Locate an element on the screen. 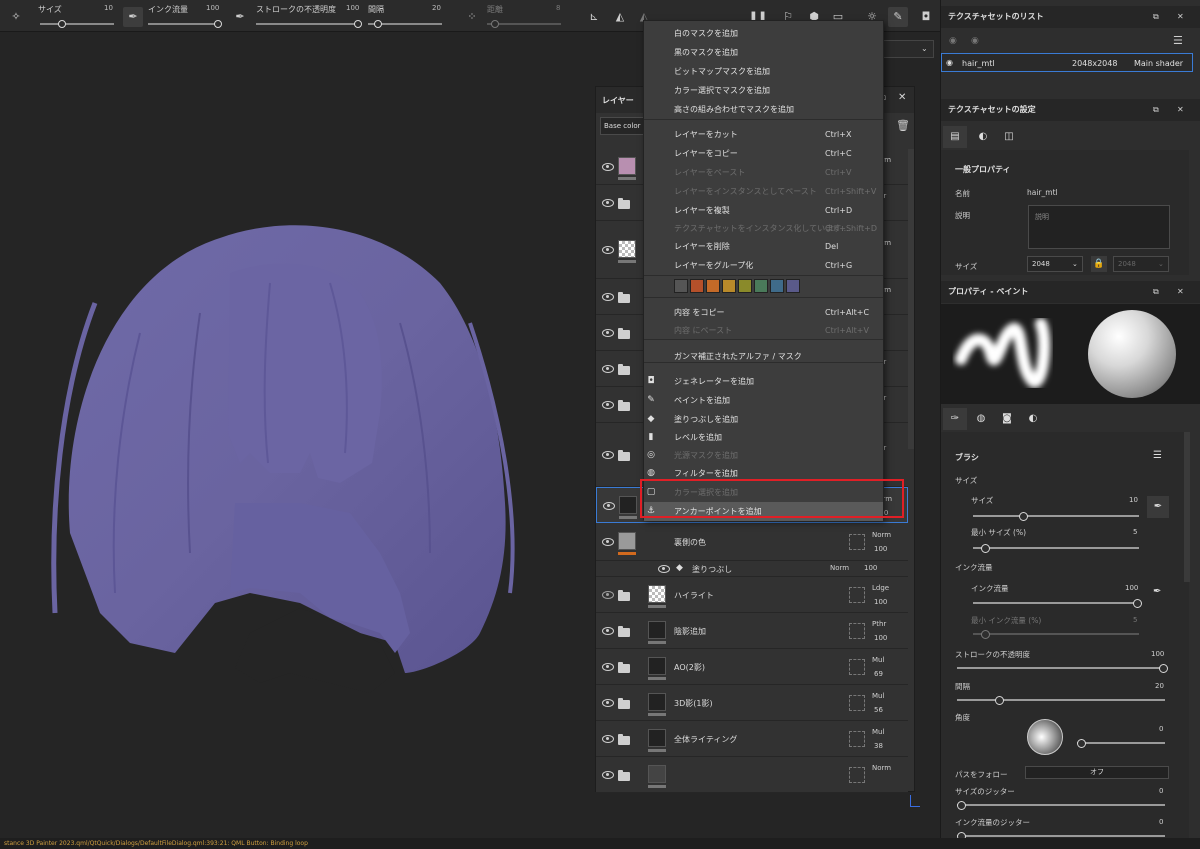 This screenshot has height=849, width=1200. lazy-mouse-icon: ⁘ is located at coordinates (472, 17).